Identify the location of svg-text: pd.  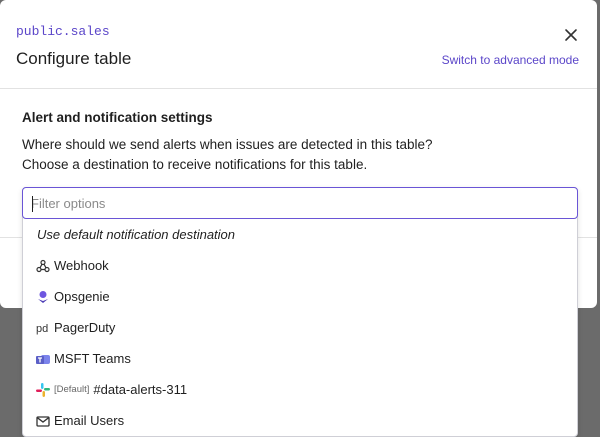
(42, 329).